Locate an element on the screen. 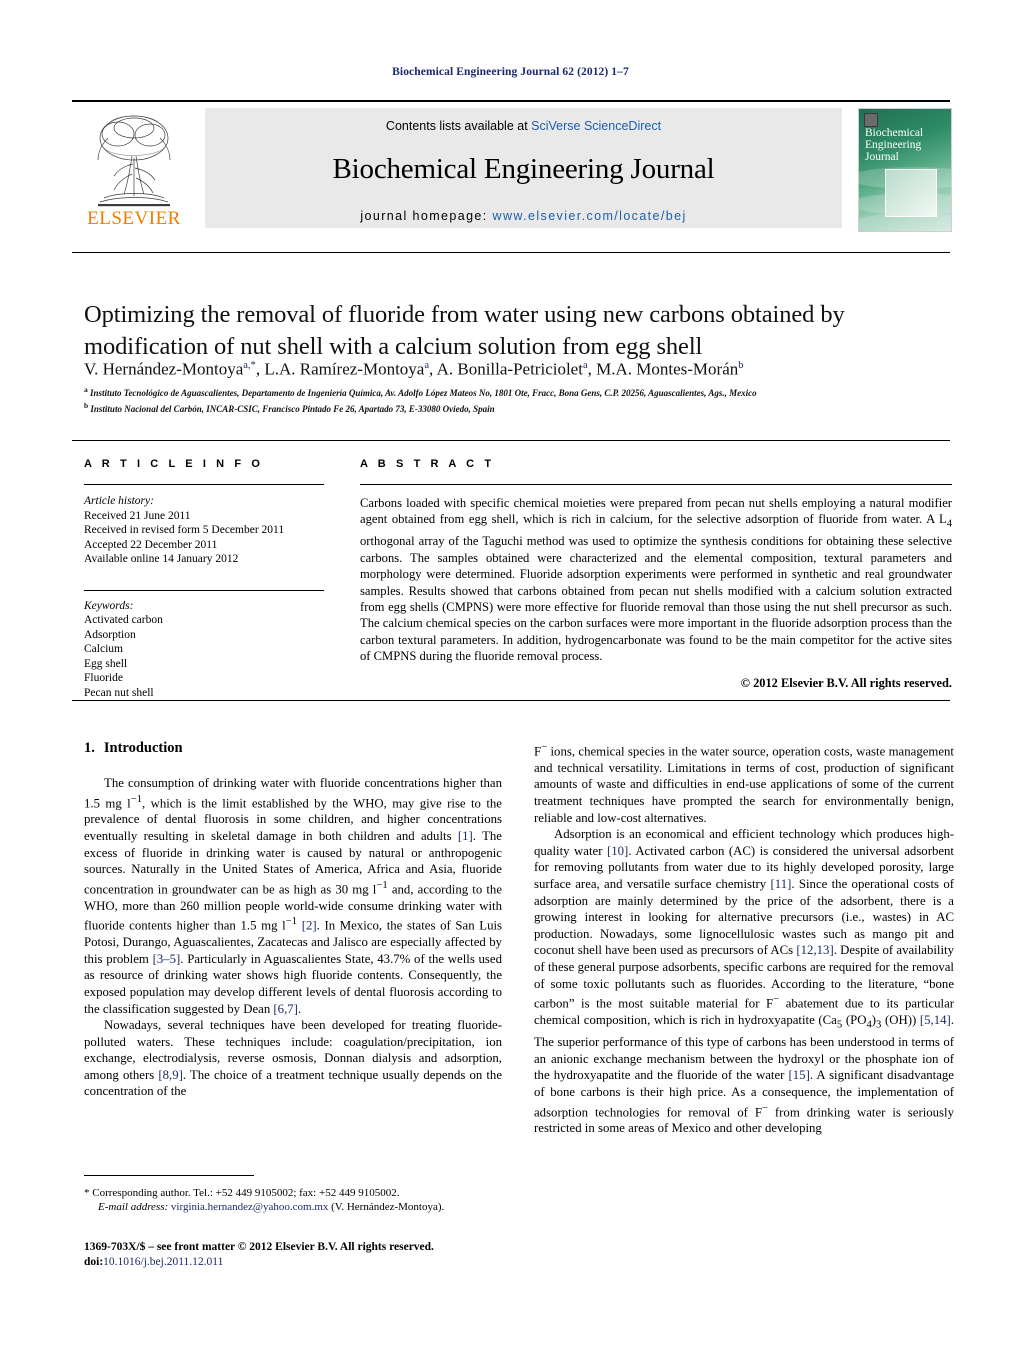 This screenshot has width=1021, height=1351. keywords-label: Keywords: is located at coordinates (109, 605).